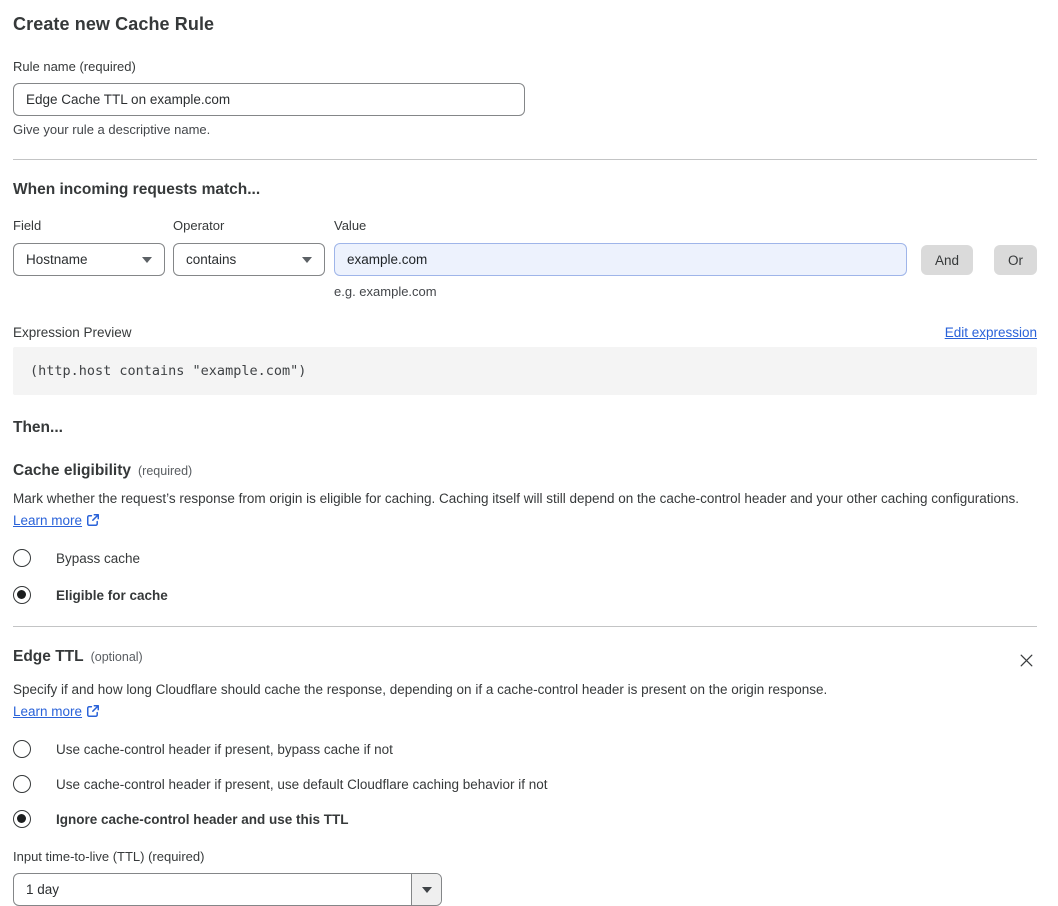  What do you see at coordinates (249, 259) in the screenshot?
I see `operator-select: contains` at bounding box center [249, 259].